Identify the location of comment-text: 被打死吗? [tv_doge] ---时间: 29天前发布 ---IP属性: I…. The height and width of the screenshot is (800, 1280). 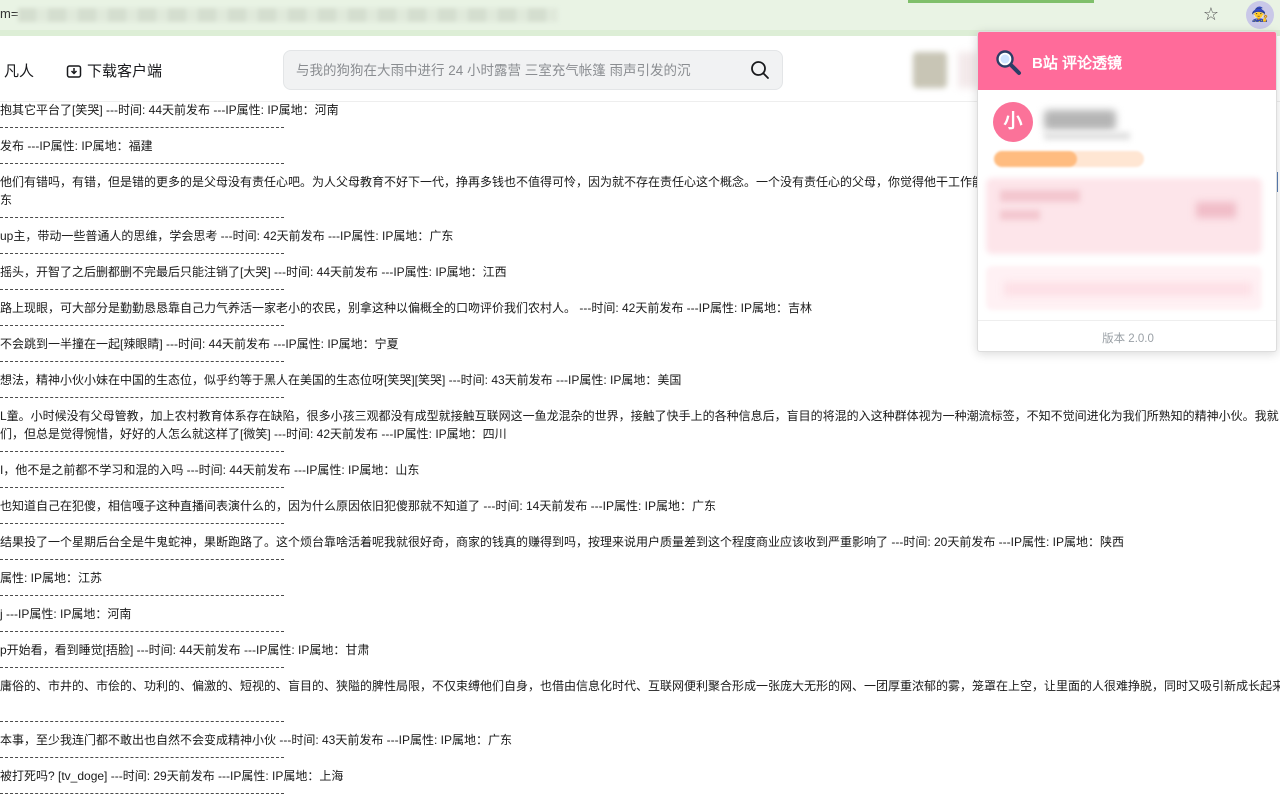
(172, 776).